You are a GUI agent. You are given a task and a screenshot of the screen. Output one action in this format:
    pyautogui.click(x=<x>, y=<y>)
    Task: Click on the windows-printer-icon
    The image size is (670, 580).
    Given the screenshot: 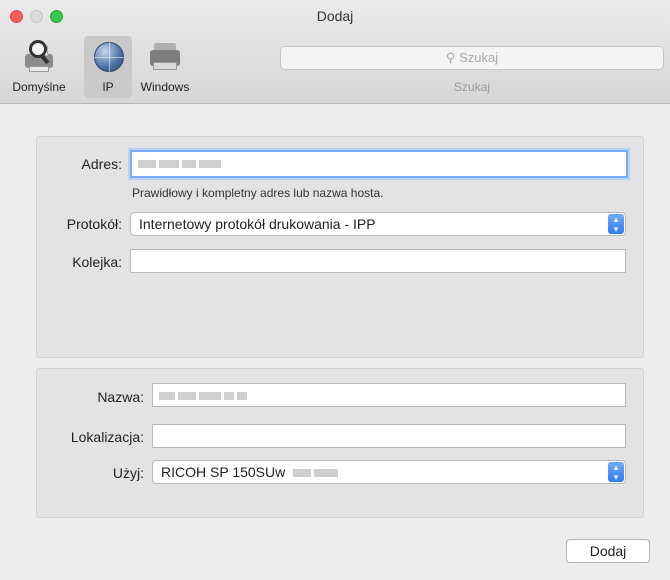 What is the action you would take?
    pyautogui.click(x=165, y=57)
    